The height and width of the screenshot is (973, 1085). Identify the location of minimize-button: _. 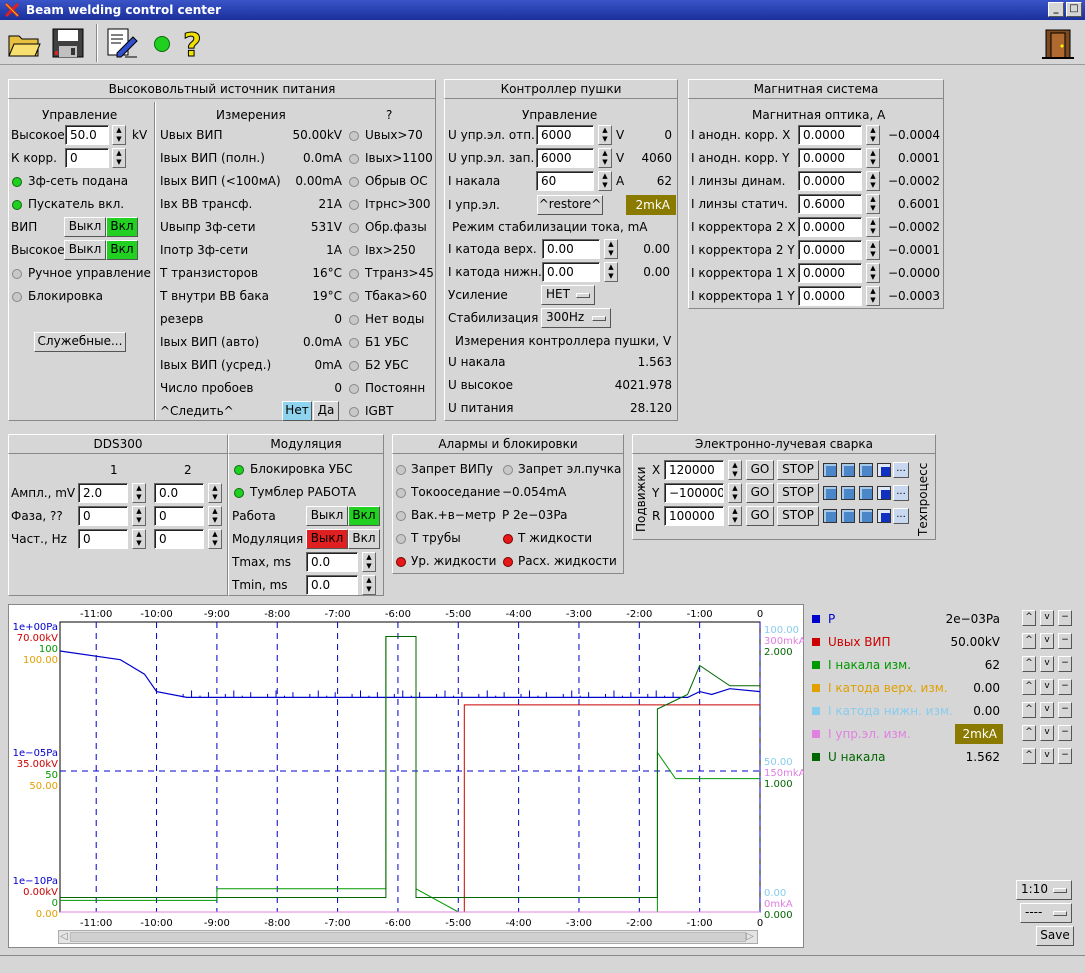
(1056, 9).